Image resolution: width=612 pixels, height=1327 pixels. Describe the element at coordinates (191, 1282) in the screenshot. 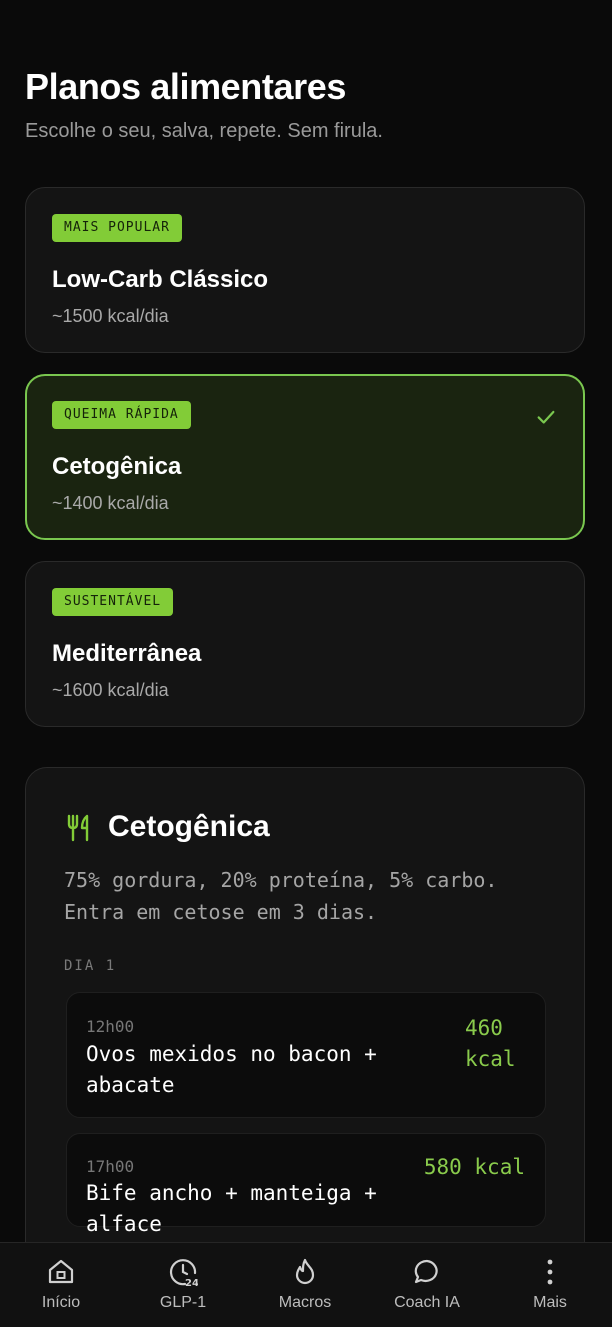

I see `svg-text: 24` at that location.